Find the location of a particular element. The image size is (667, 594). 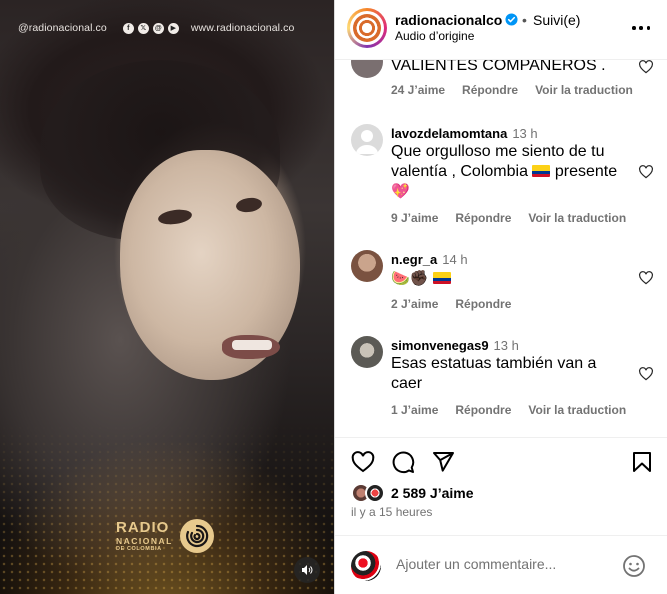

verified-badge-icon is located at coordinates (511, 19).